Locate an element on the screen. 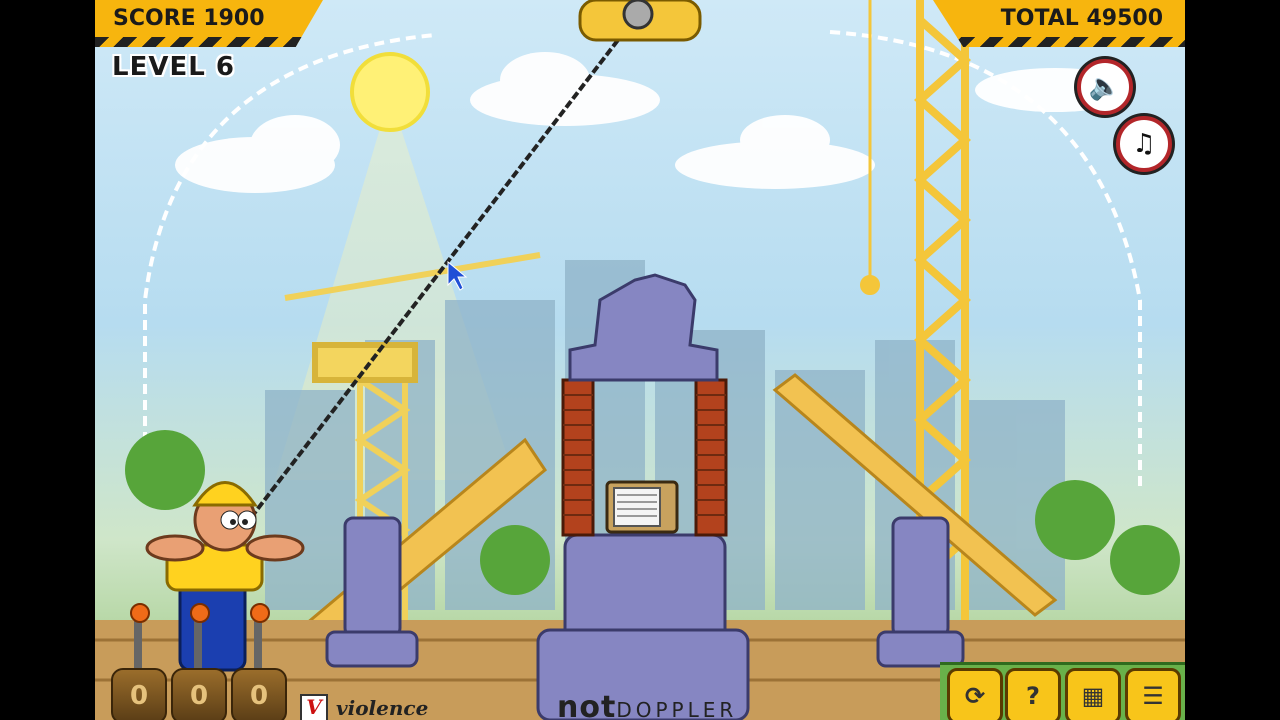 The height and width of the screenshot is (720, 1280). level-label: LEVEL 6 is located at coordinates (173, 67).